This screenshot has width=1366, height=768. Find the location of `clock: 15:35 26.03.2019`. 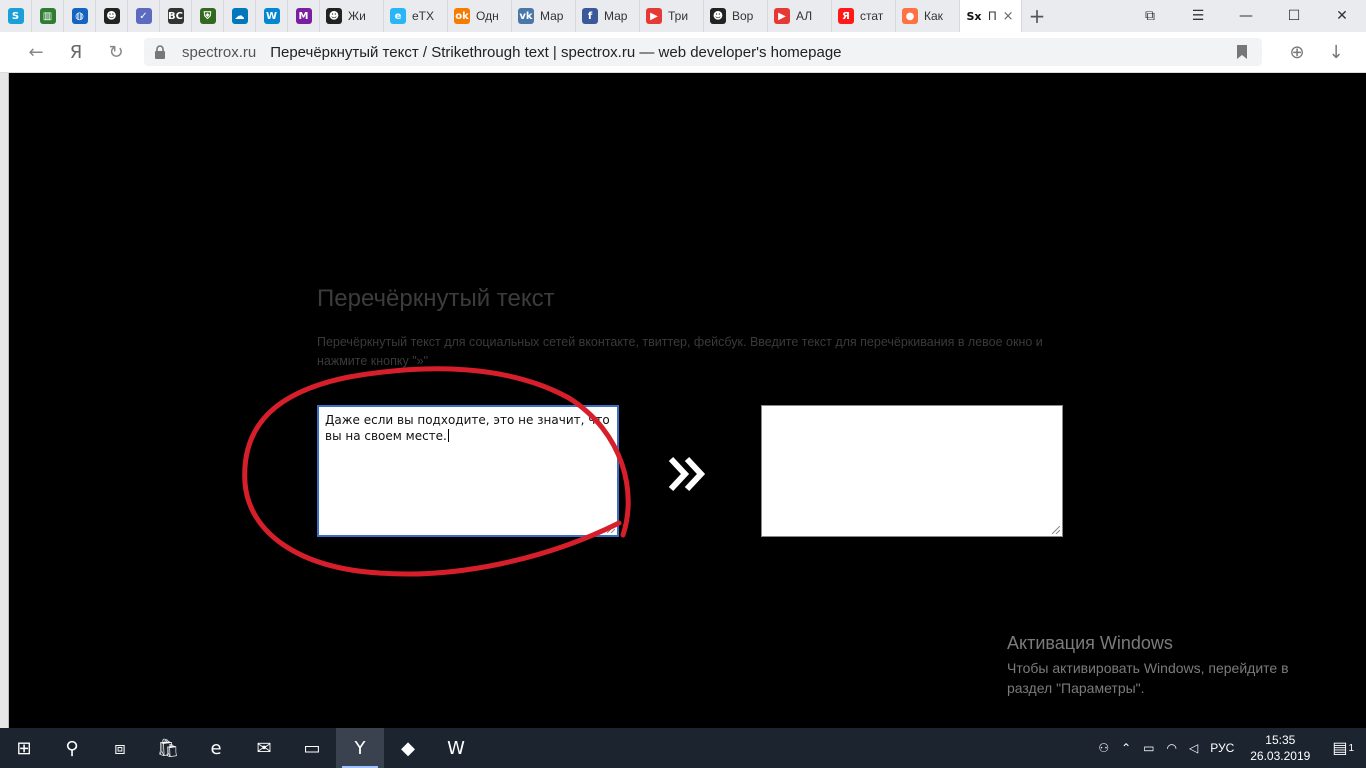

clock: 15:35 26.03.2019 is located at coordinates (1280, 748).